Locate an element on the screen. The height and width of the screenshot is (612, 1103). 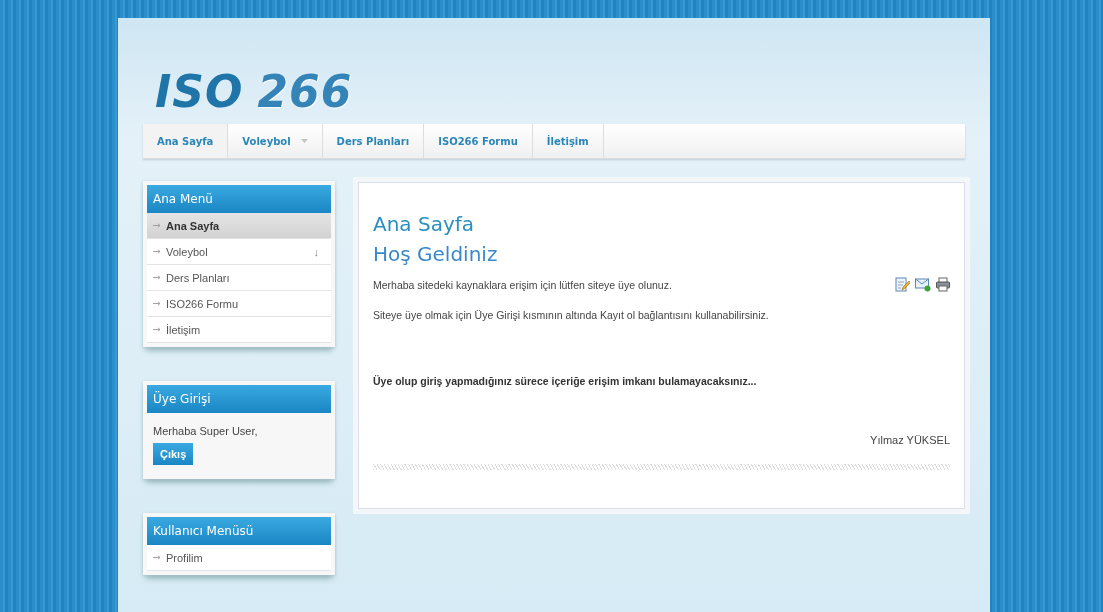
menu-label: Ders Planları is located at coordinates (198, 277).